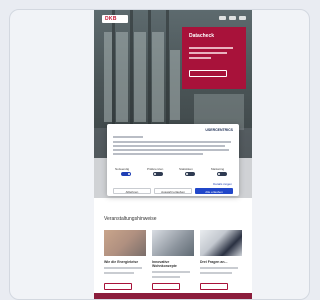  Describe the element at coordinates (122, 169) in the screenshot. I see `category-label: Notwendig` at that location.